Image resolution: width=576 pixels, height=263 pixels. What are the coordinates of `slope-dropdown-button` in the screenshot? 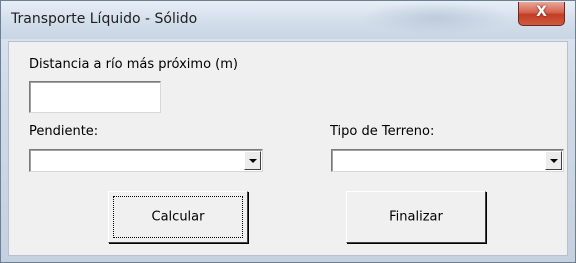 It's located at (252, 160).